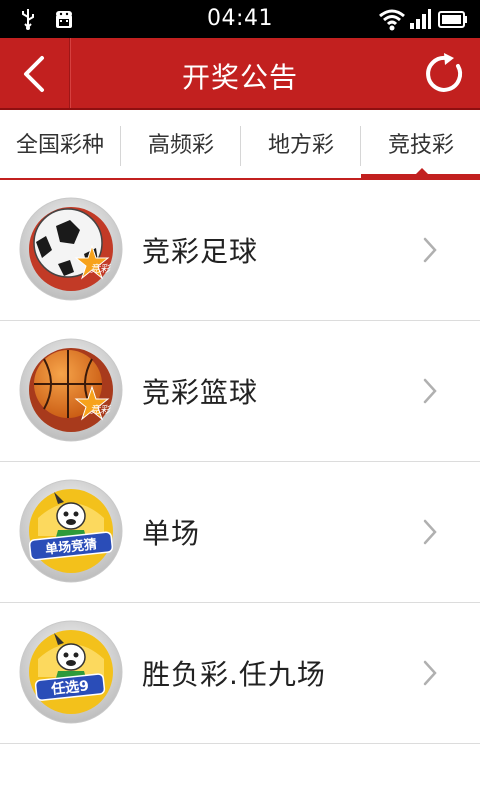  Describe the element at coordinates (452, 19) in the screenshot. I see `battery-icon` at that location.